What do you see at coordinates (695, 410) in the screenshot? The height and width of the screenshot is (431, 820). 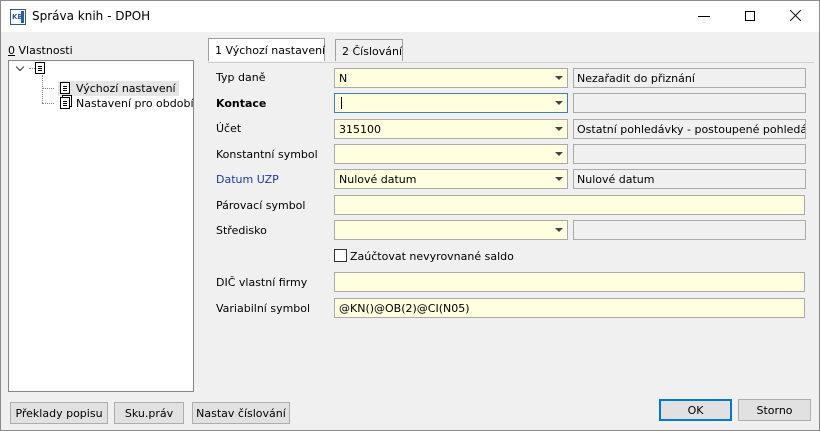 I see `ok-button: OK` at bounding box center [695, 410].